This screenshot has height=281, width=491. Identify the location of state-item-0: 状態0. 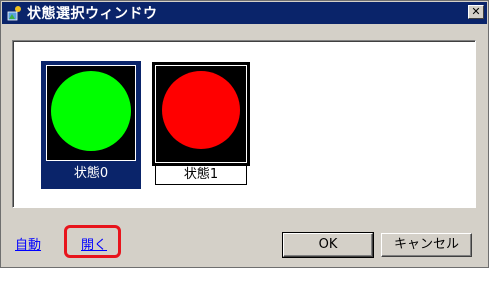
(91, 125).